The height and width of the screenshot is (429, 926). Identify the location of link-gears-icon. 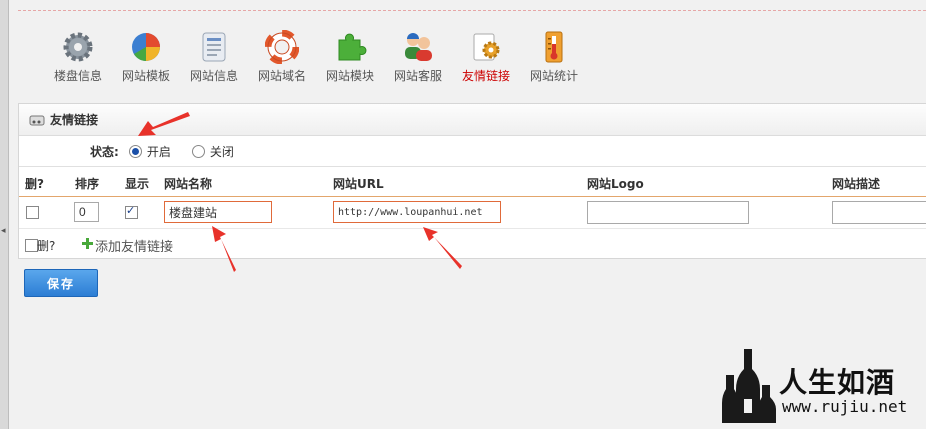
(486, 47).